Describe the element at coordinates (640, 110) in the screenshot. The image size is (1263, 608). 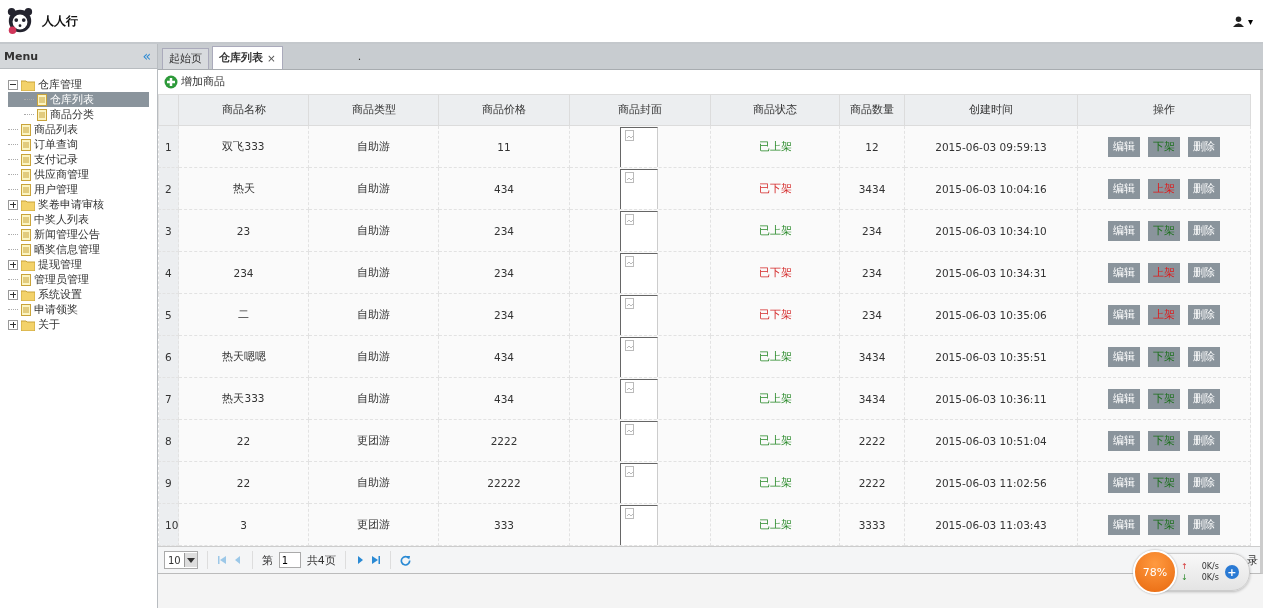
I see `column-header: 商品封面` at that location.